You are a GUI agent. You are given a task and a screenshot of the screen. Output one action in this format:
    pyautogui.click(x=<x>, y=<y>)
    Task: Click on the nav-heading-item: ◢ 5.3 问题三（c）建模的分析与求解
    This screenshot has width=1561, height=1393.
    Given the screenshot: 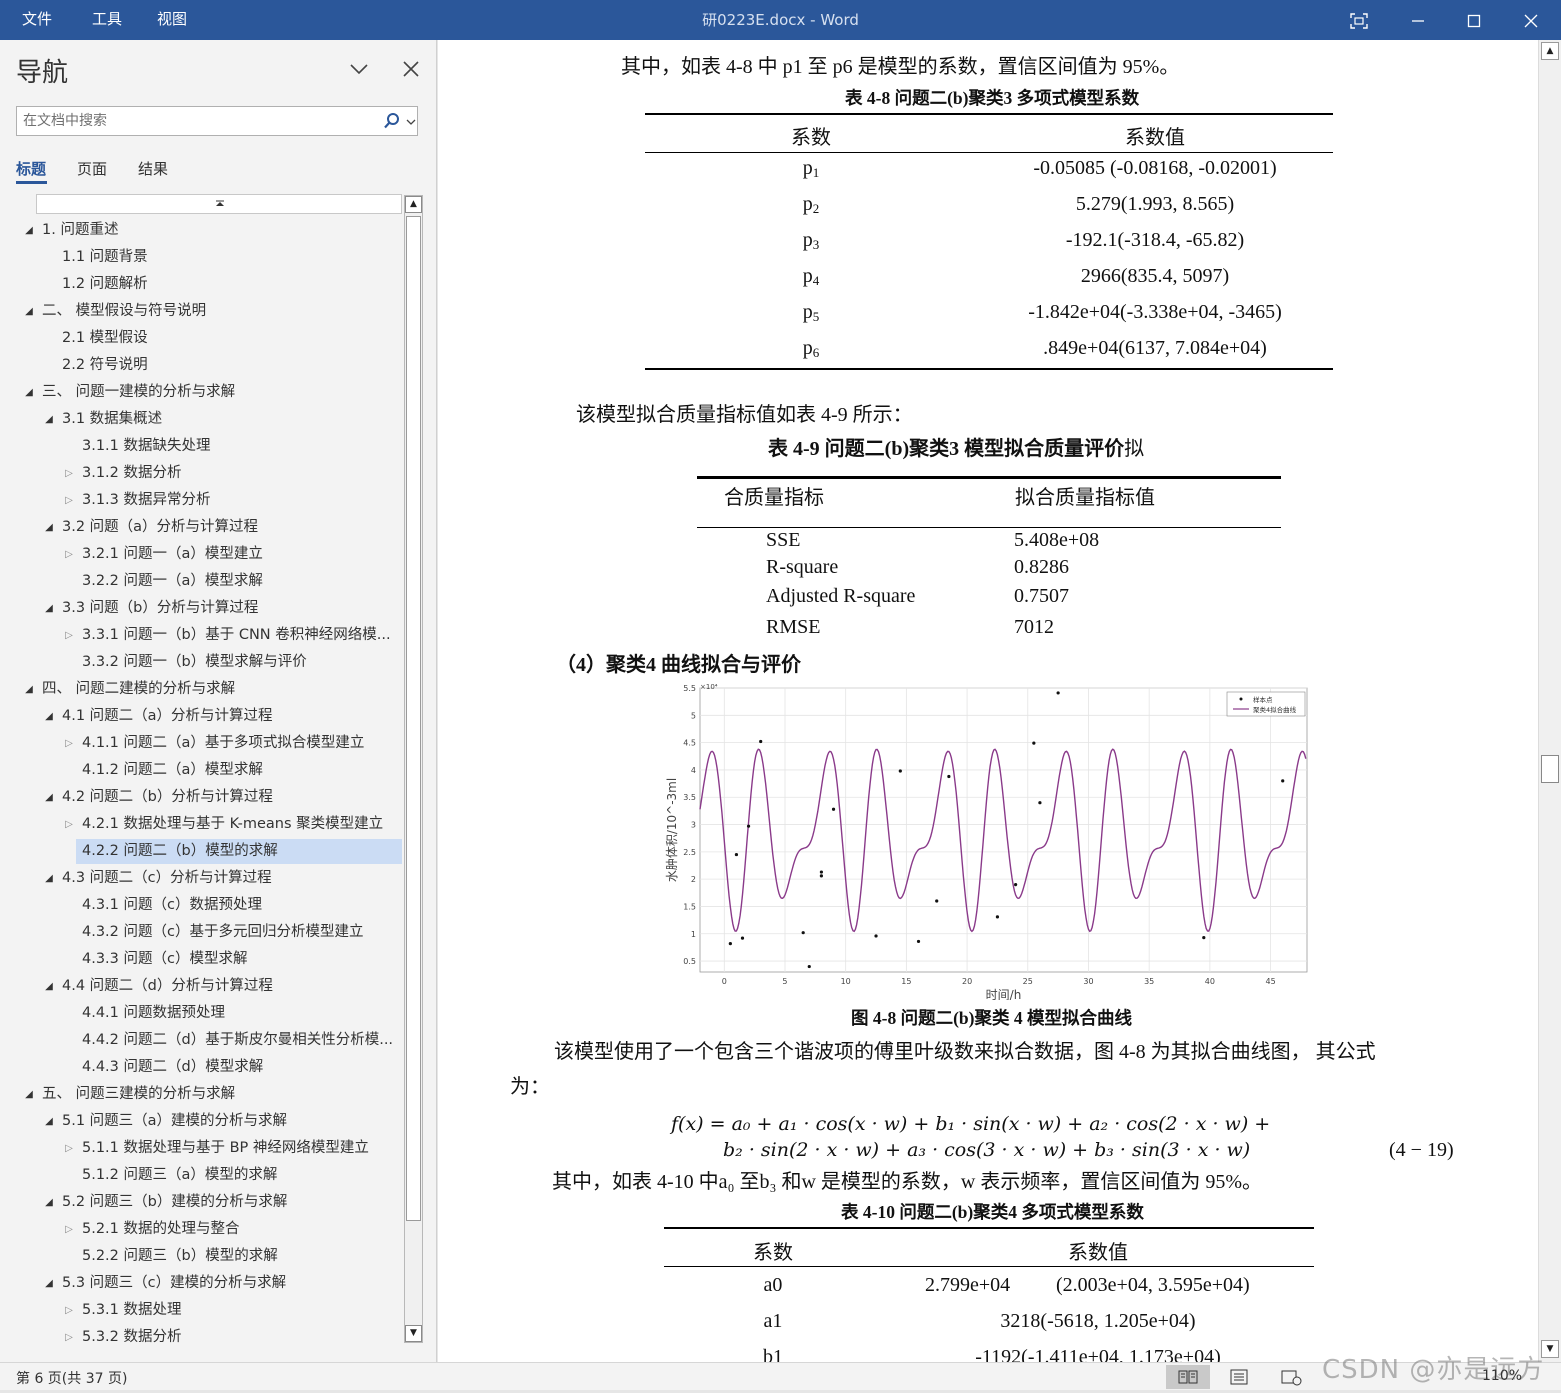 What is the action you would take?
    pyautogui.click(x=208, y=1283)
    